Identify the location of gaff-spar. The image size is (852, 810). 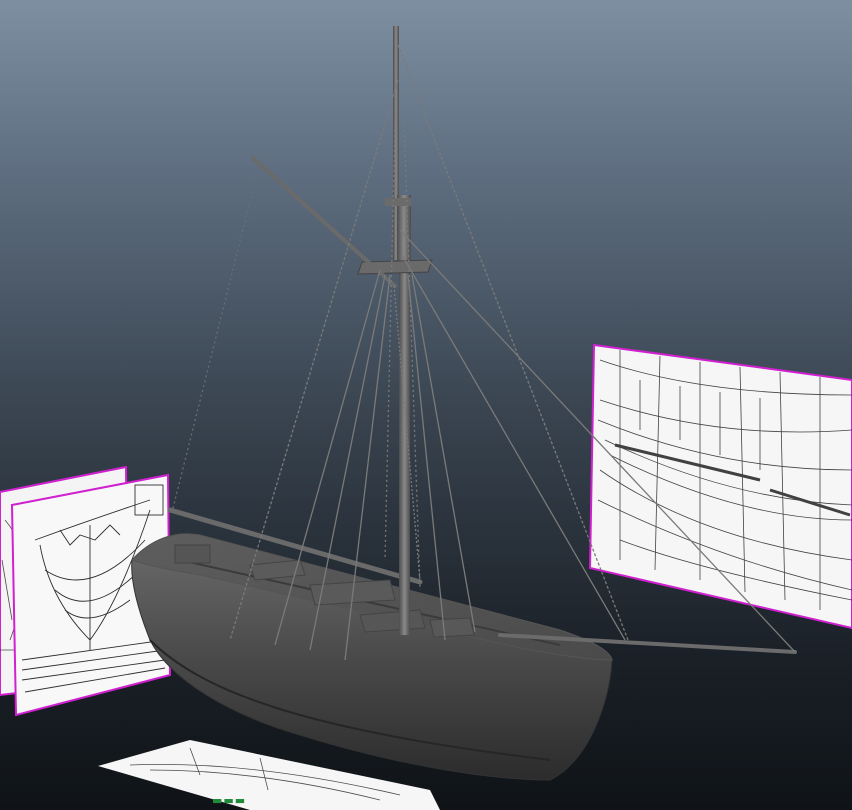
(324, 222).